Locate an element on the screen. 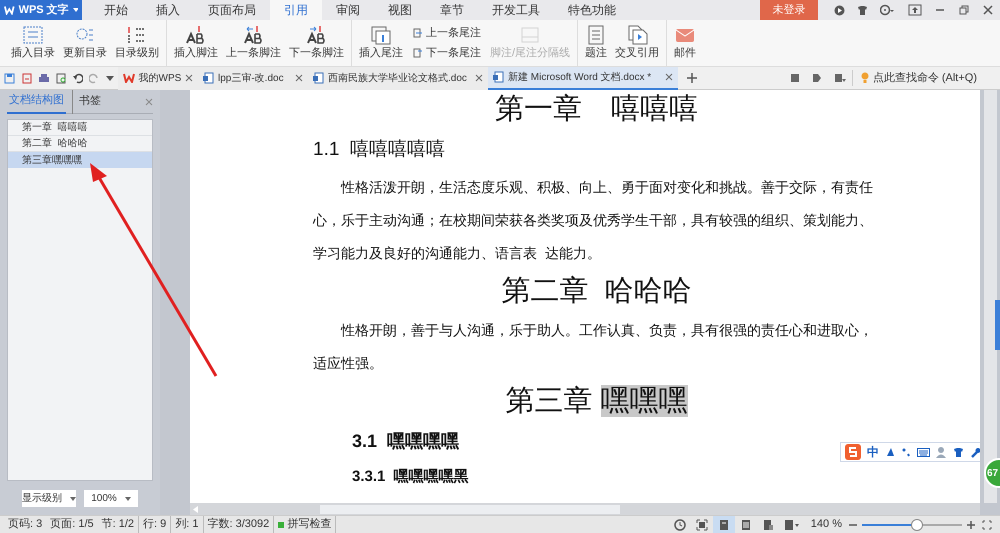 Image resolution: width=1000 pixels, height=533 pixels. ime-logo-icon is located at coordinates (853, 452).